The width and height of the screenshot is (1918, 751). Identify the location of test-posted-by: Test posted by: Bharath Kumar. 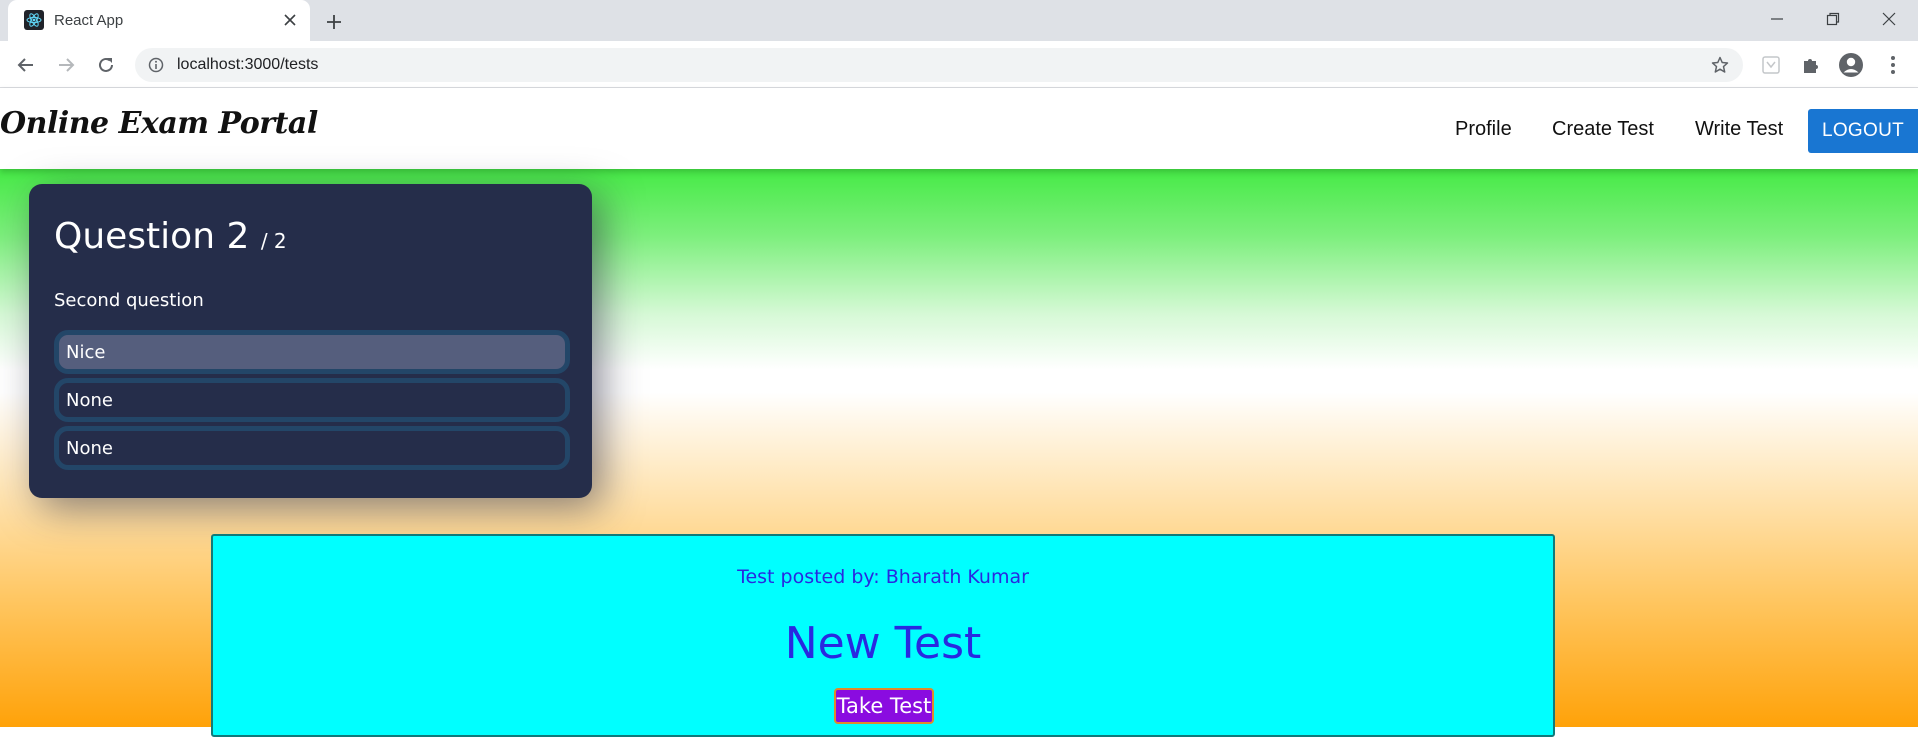
(883, 577).